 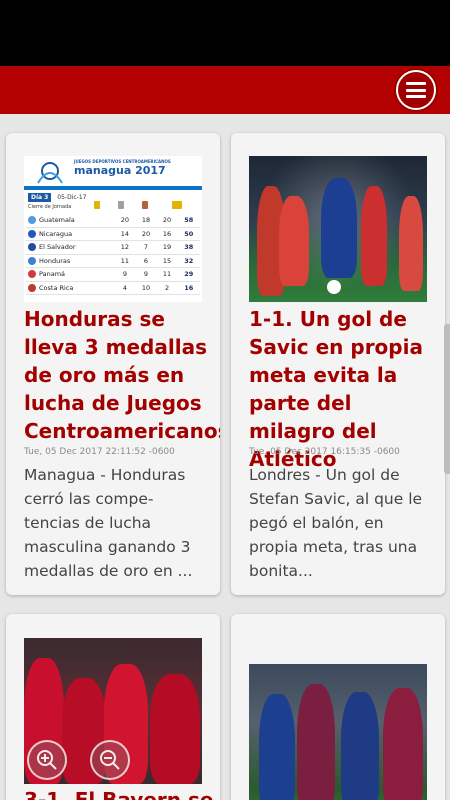 I want to click on silver-medal-icon, so click(x=121, y=205).